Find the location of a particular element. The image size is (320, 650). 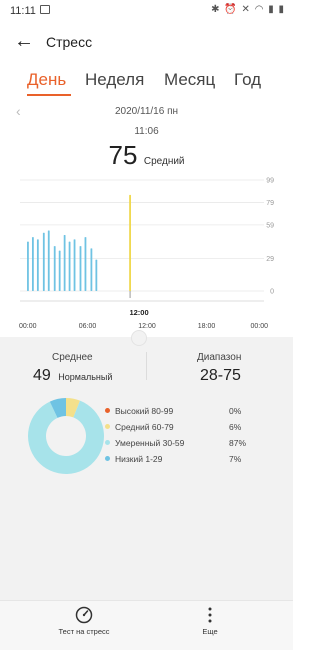

selected-time-label: 12:00 is located at coordinates (138, 312).